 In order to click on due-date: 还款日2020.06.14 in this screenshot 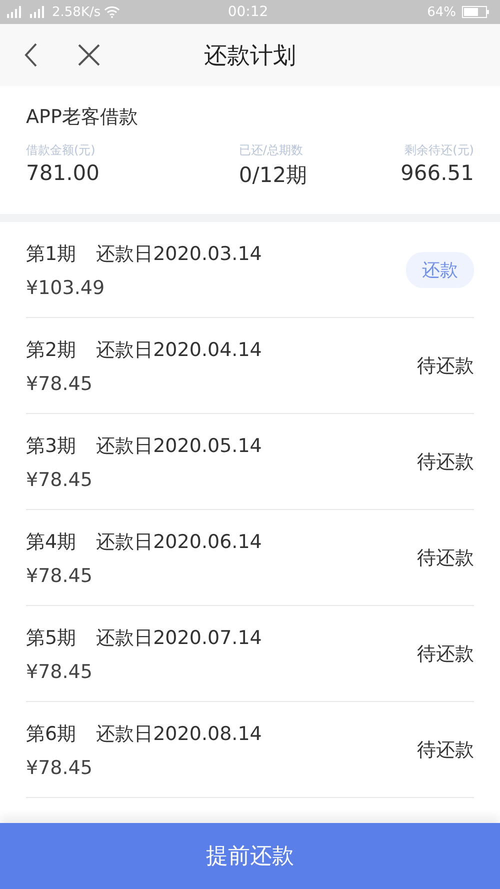, I will do `click(179, 542)`.